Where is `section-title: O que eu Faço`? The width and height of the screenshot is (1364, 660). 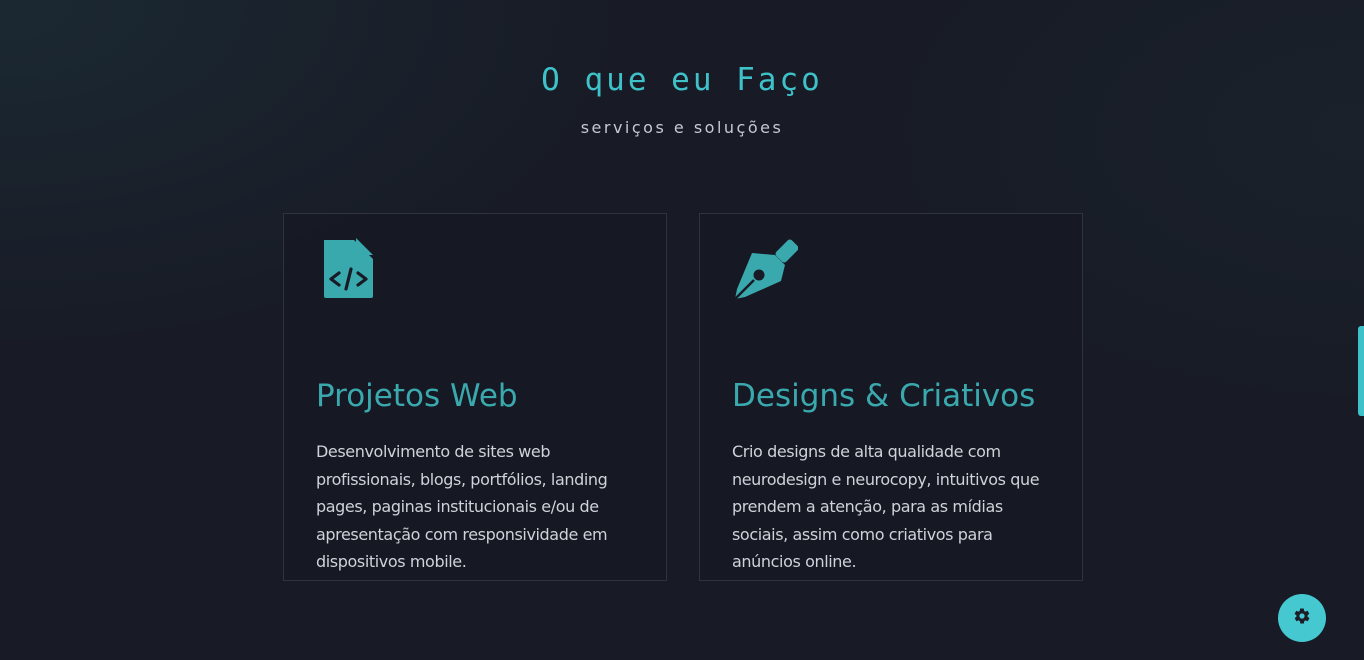
section-title: O que eu Faço is located at coordinates (682, 80).